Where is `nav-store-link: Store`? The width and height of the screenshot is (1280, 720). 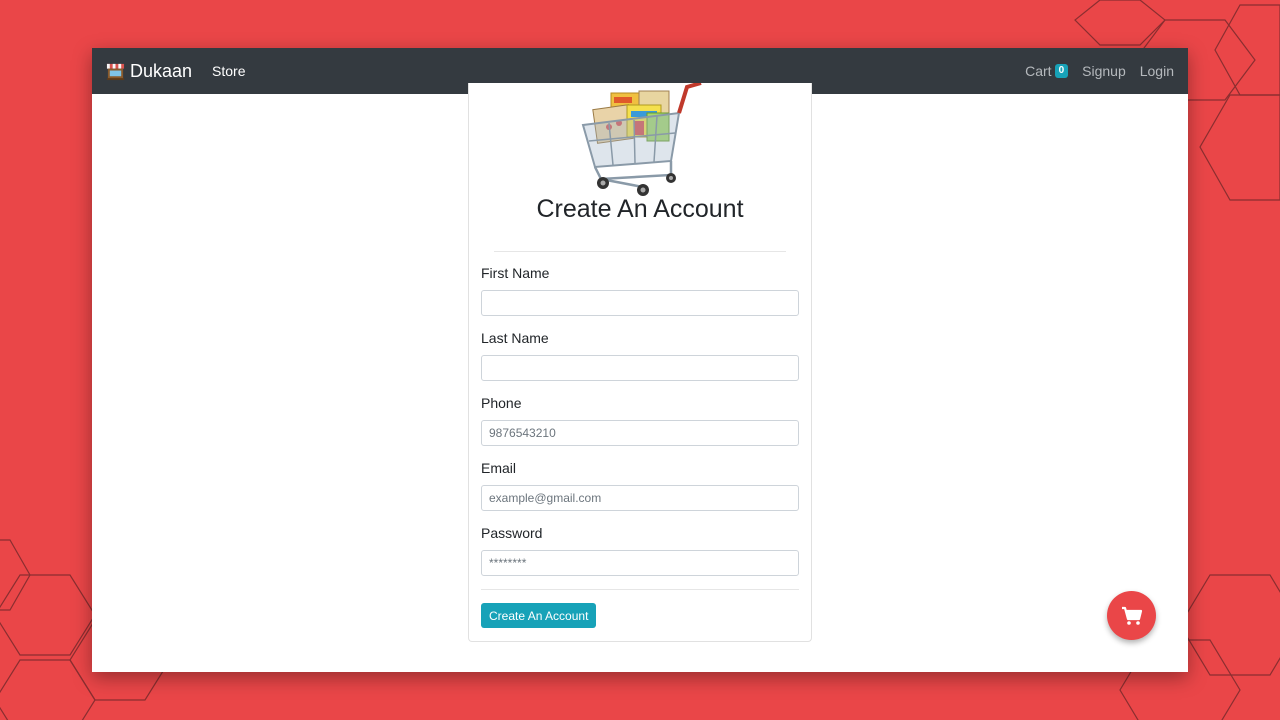
nav-store-link: Store is located at coordinates (228, 71).